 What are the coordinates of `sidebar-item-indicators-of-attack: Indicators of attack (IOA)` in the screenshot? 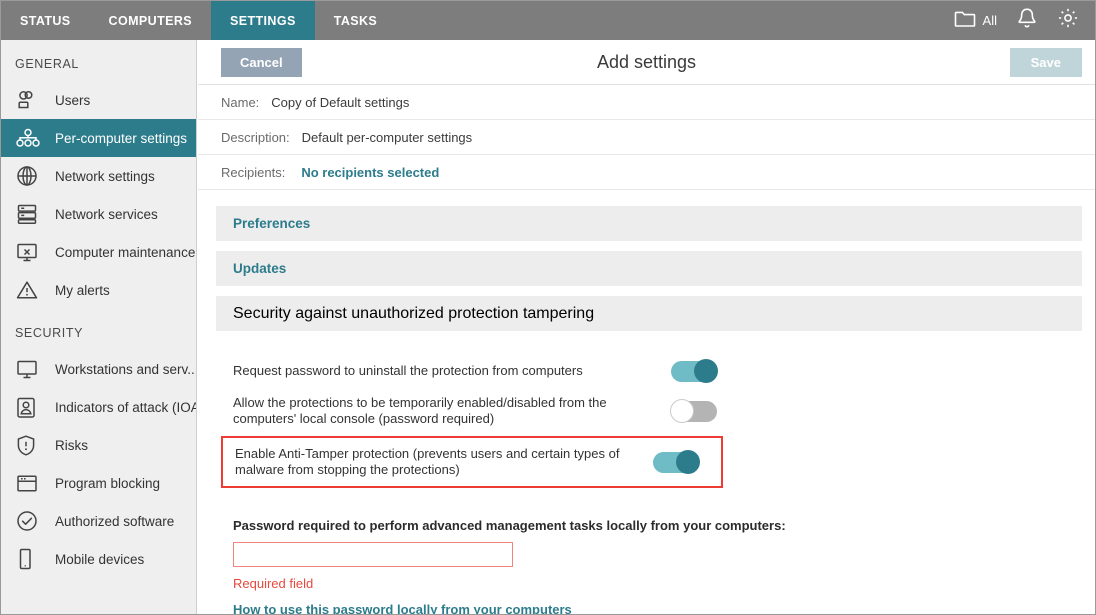 It's located at (98, 407).